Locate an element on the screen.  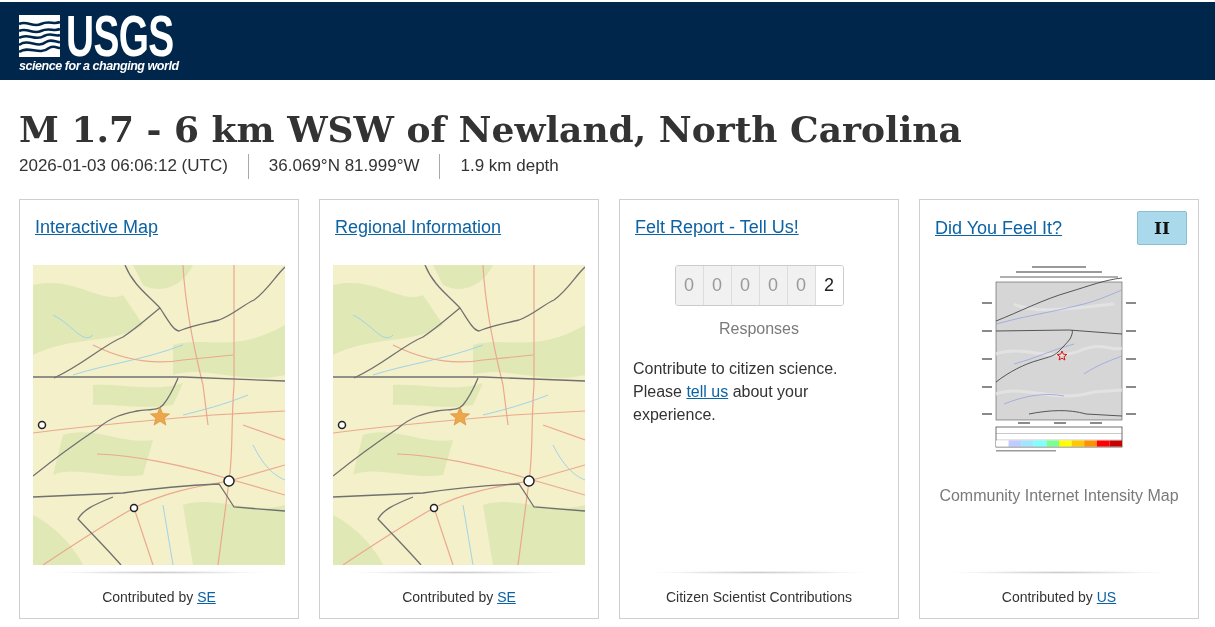
waves-logo-icon is located at coordinates (39, 35).